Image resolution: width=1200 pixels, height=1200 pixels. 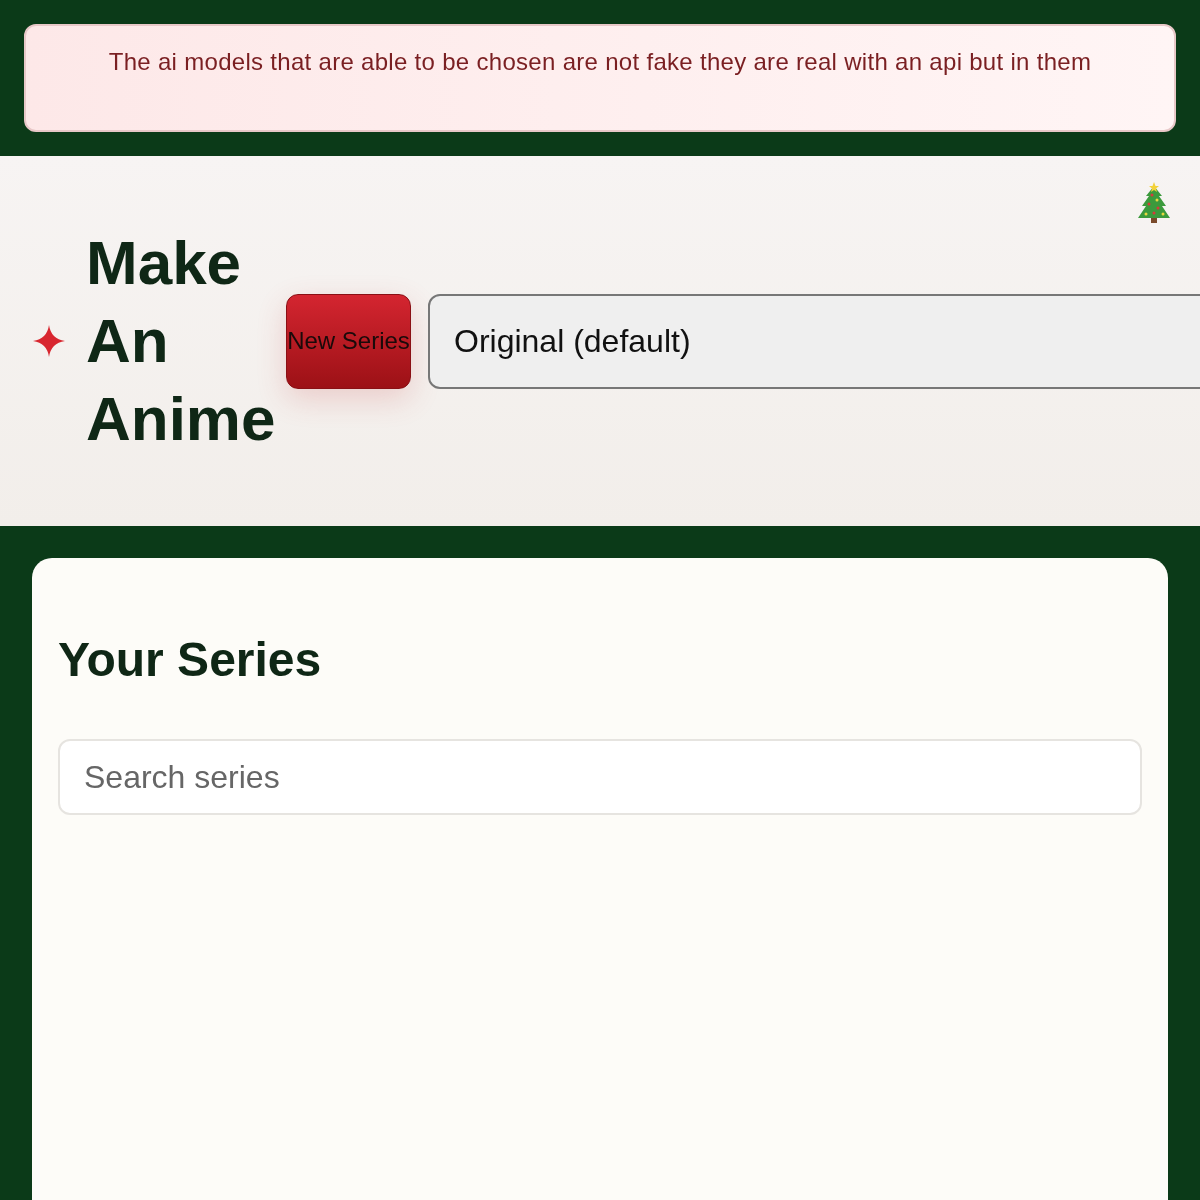 What do you see at coordinates (600, 78) in the screenshot?
I see `notice-banner: The ai models that are able to be chosen are not fake they are real with an api but in them` at bounding box center [600, 78].